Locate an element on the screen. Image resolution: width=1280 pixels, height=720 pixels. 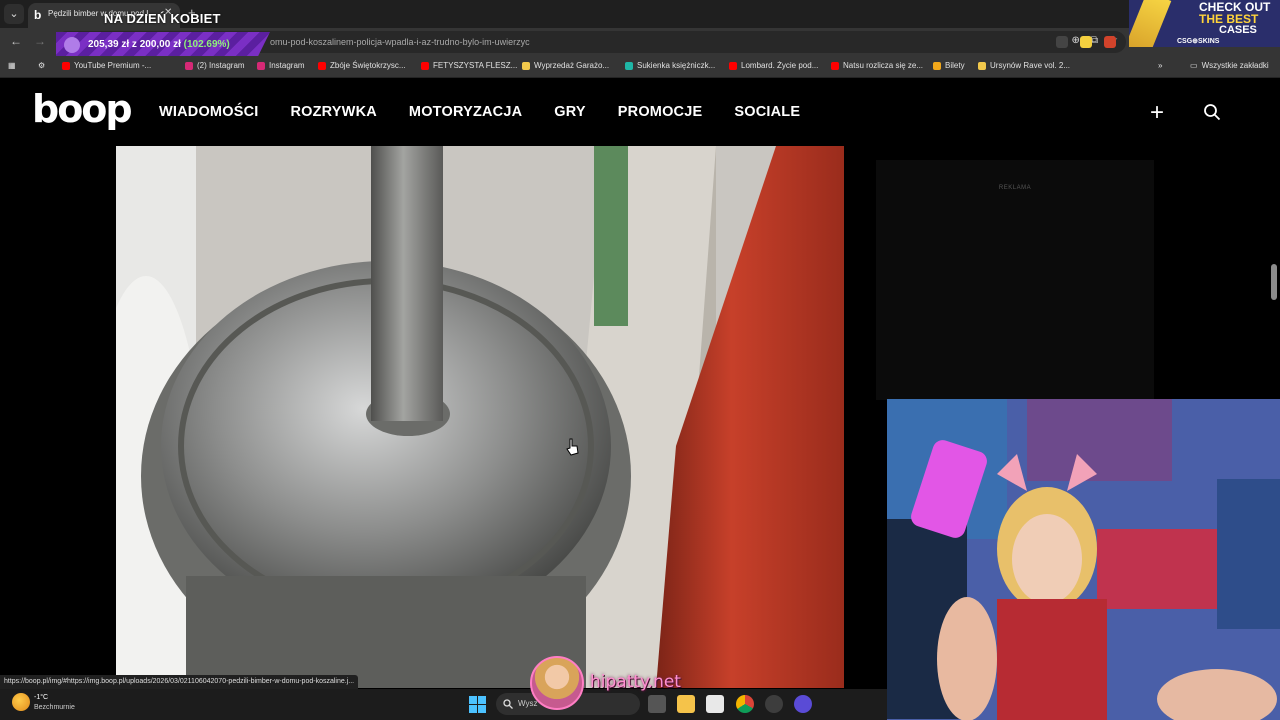
nav-item-wiadomosci: WIADOMOŚCI is located at coordinates (208, 112).